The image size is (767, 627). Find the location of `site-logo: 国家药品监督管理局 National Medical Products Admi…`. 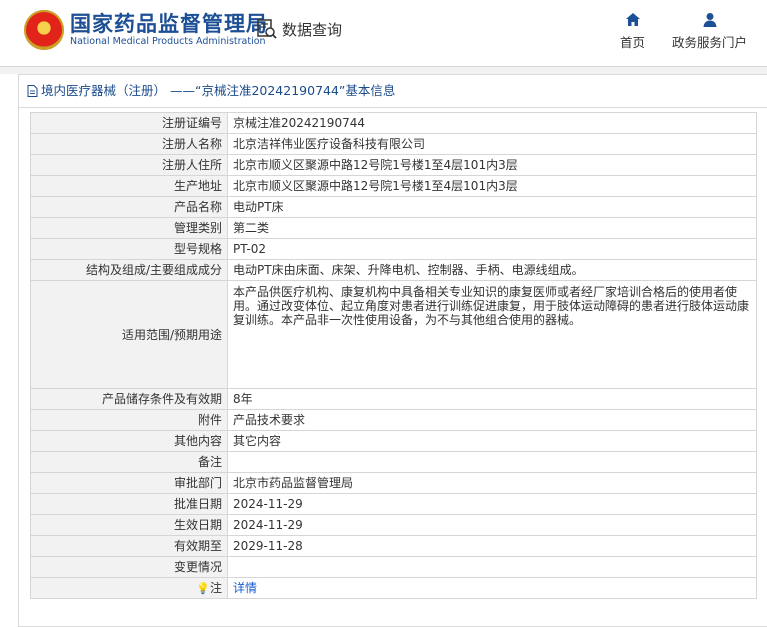

site-logo: 国家药品监督管理局 National Medical Products Admi… is located at coordinates (146, 30).